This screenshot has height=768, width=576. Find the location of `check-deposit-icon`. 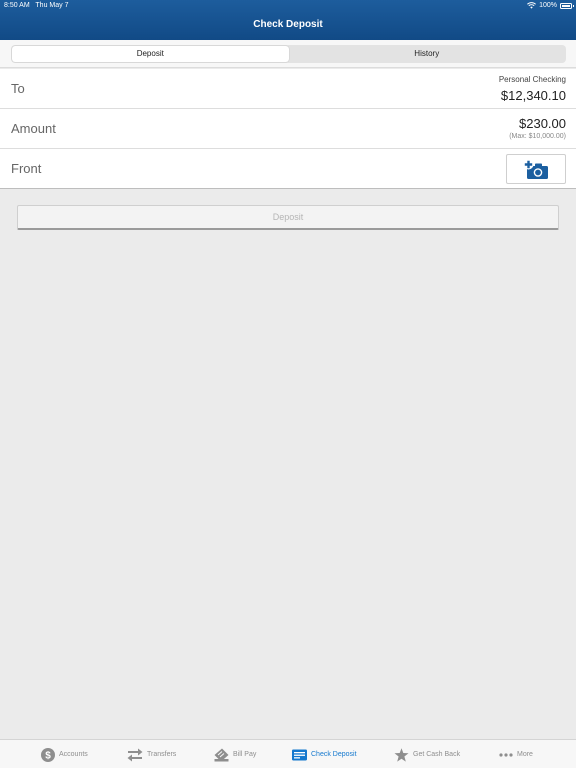

check-deposit-icon is located at coordinates (299, 754).